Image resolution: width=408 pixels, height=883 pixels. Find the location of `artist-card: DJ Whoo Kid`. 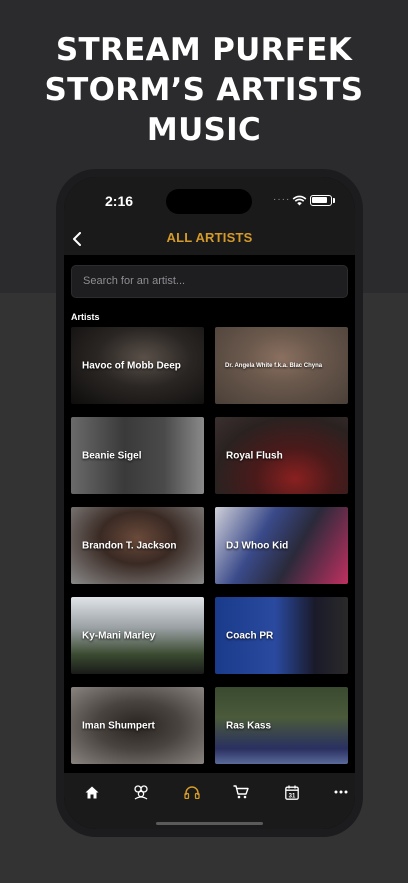

artist-card: DJ Whoo Kid is located at coordinates (281, 545).